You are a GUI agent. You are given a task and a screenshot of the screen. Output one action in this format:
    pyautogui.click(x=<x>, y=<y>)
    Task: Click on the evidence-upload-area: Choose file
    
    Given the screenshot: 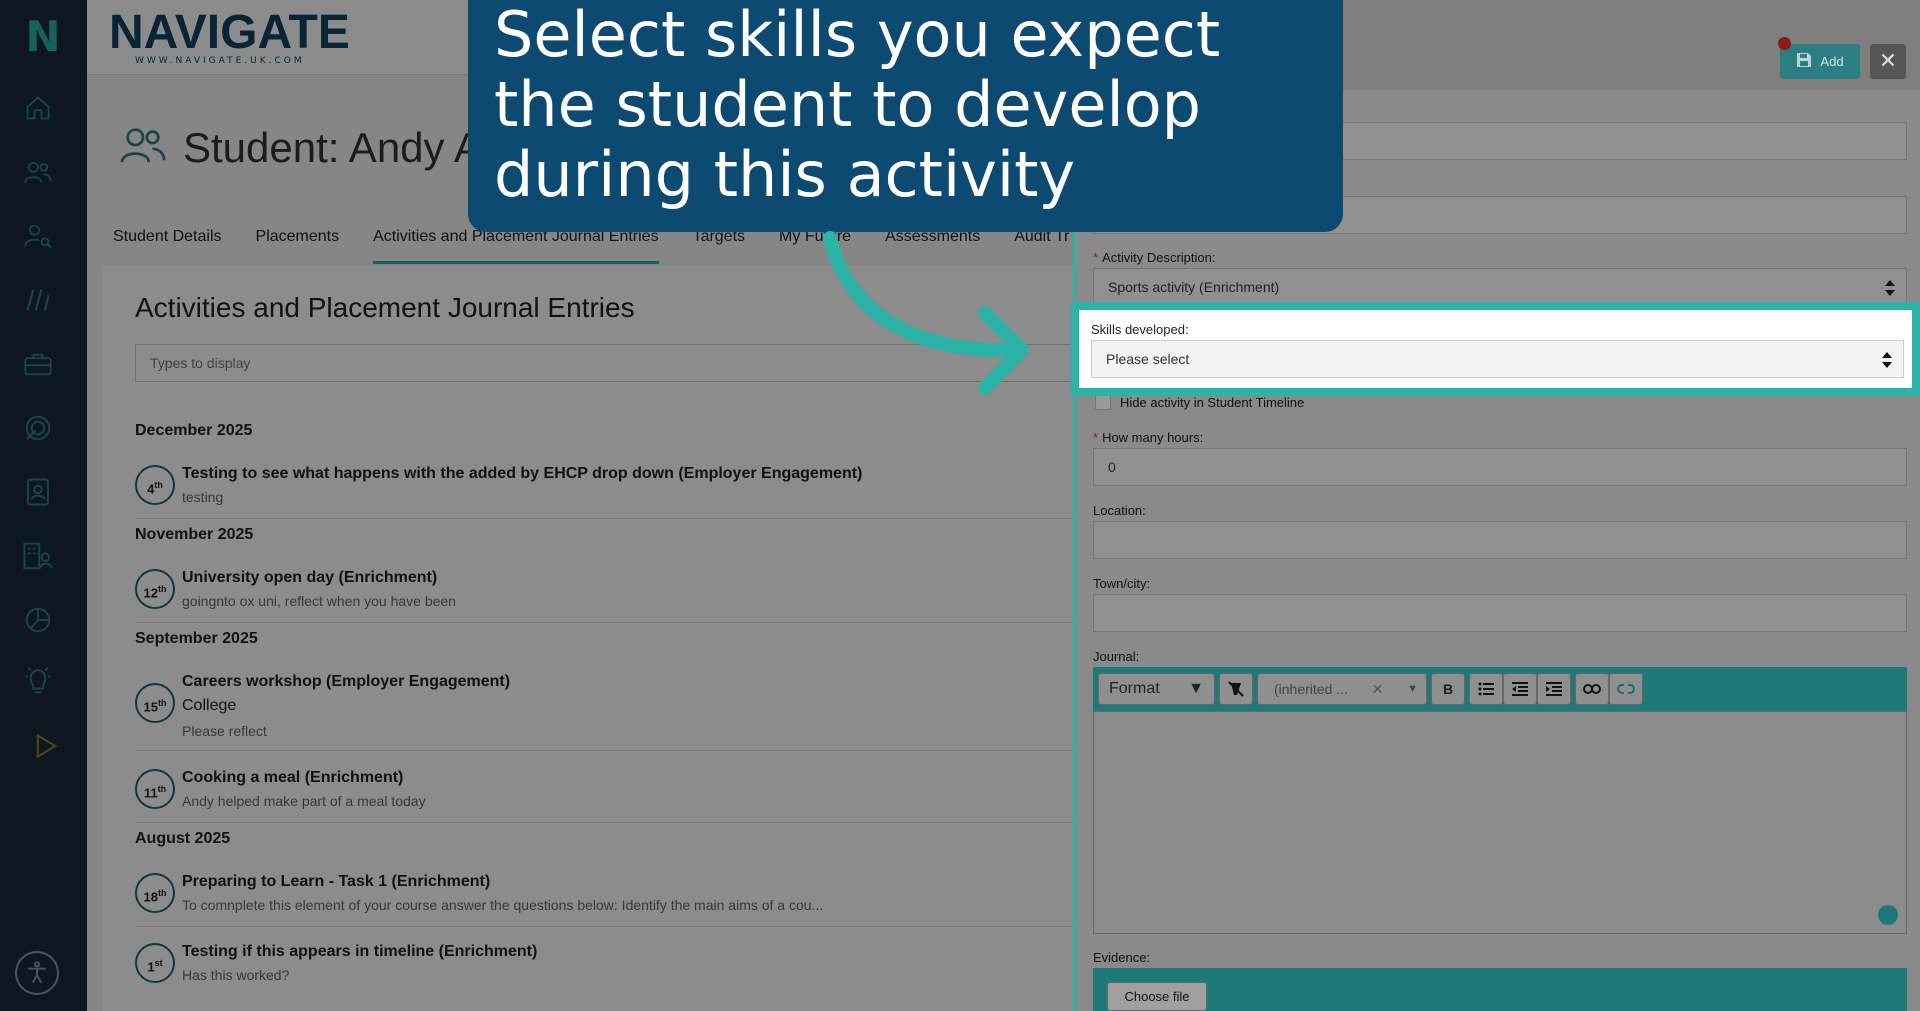 What is the action you would take?
    pyautogui.click(x=1500, y=989)
    